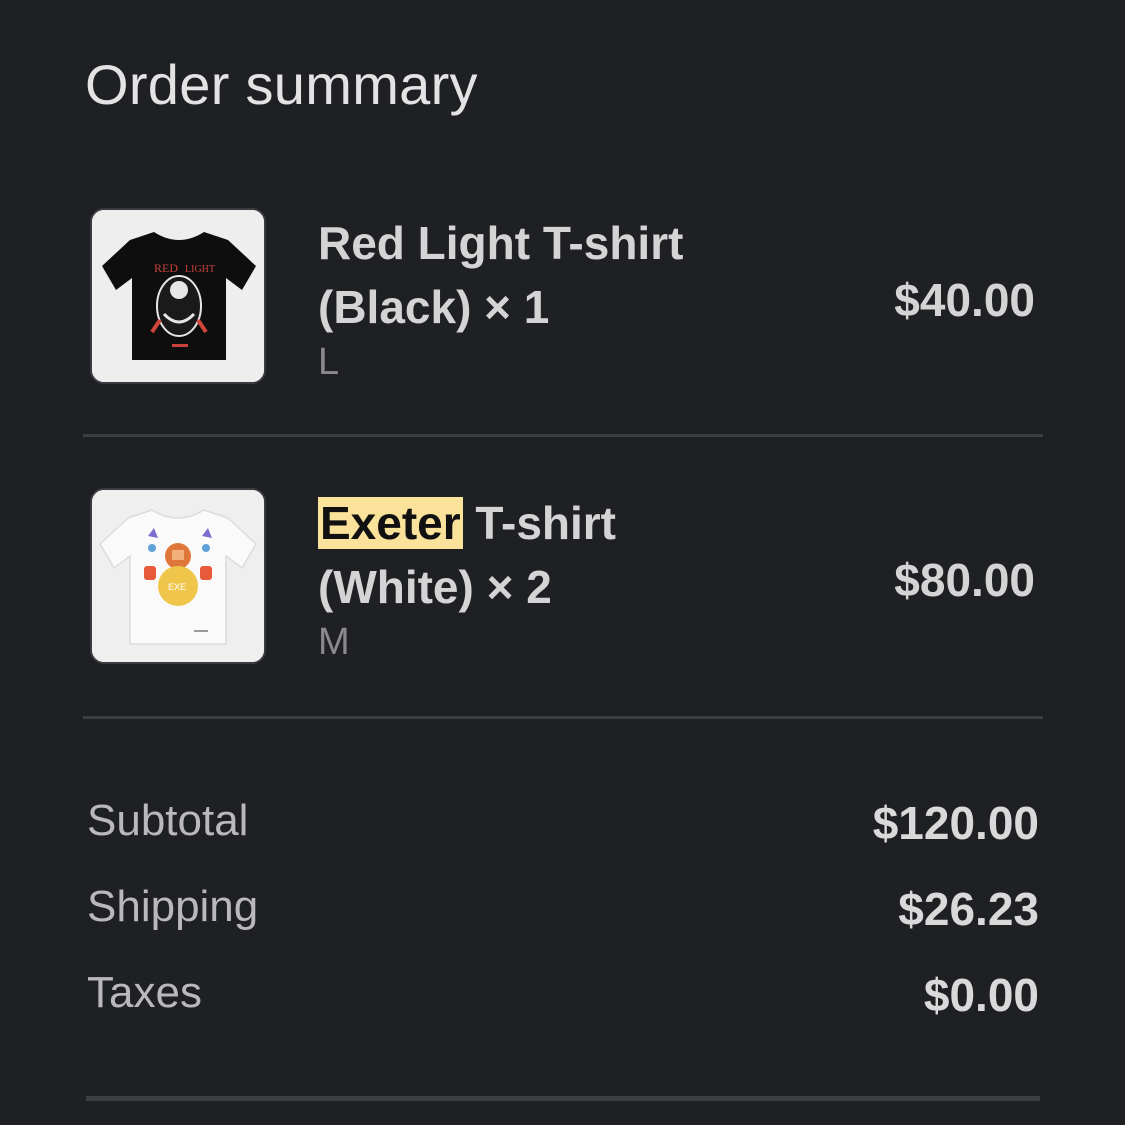 The width and height of the screenshot is (1125, 1125). What do you see at coordinates (434, 307) in the screenshot?
I see `item-name-line2: (Black) × 1` at bounding box center [434, 307].